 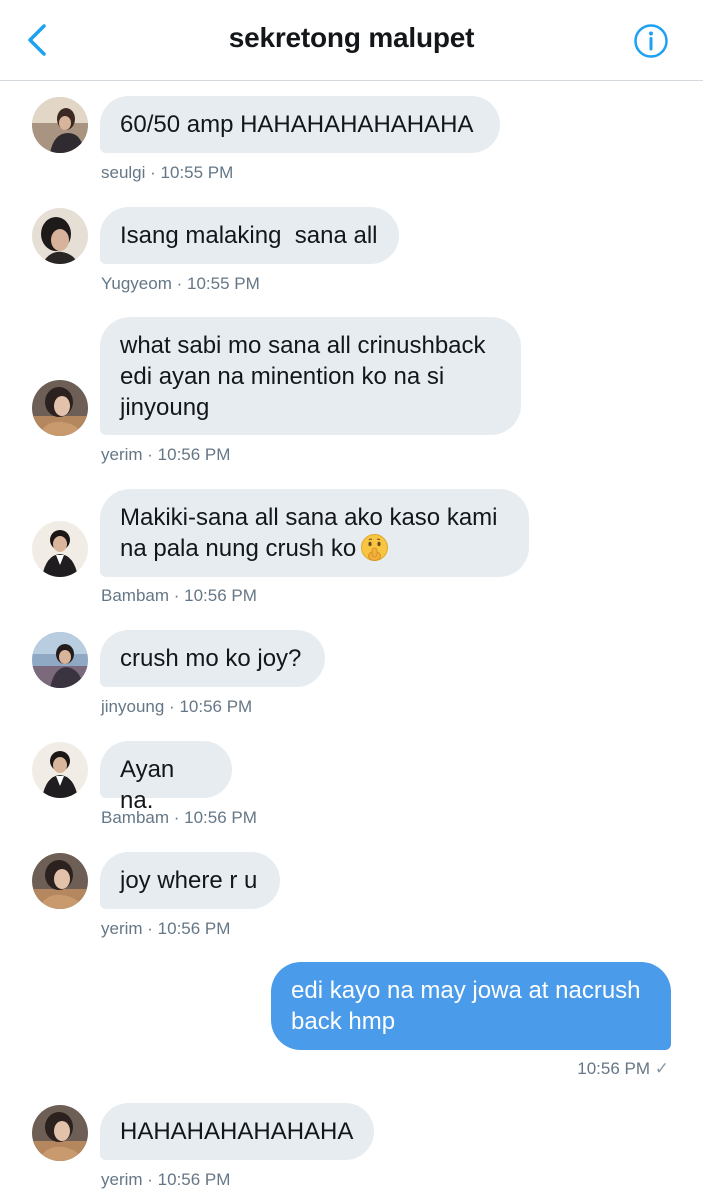 I want to click on message-text-line: back hmp, so click(x=343, y=1021).